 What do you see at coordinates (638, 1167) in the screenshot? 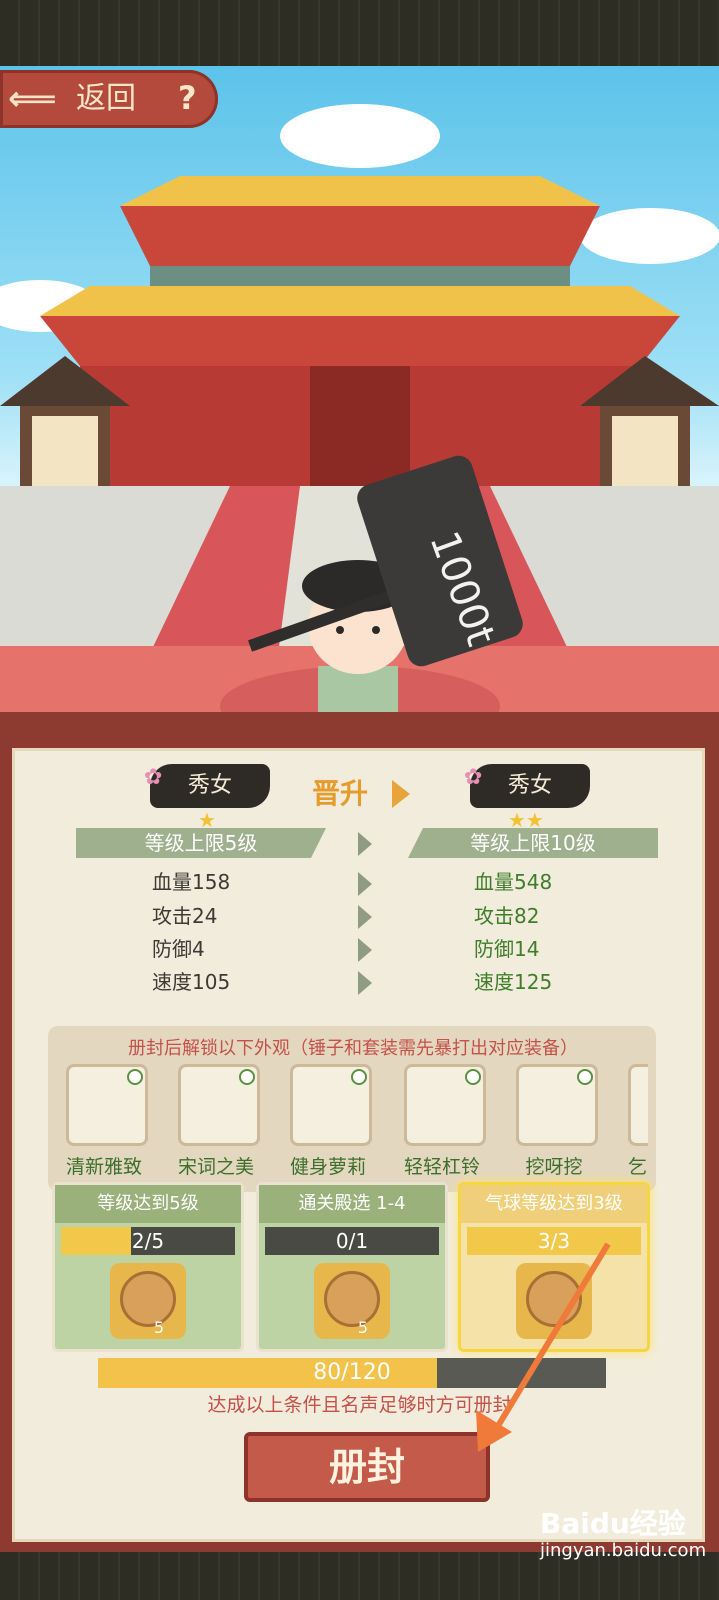
I see `skin-label: 乞` at bounding box center [638, 1167].